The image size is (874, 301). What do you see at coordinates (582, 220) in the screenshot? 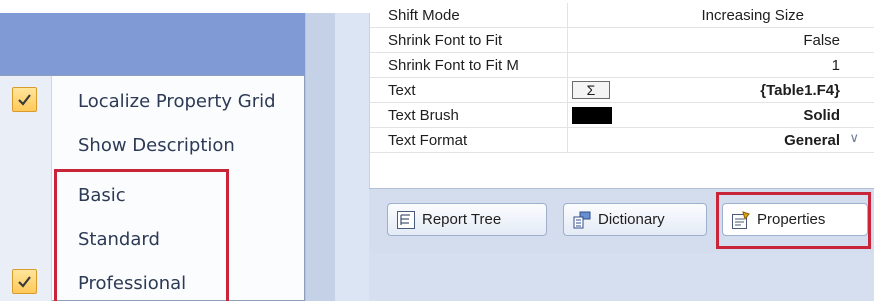
I see `dictionary-icon` at bounding box center [582, 220].